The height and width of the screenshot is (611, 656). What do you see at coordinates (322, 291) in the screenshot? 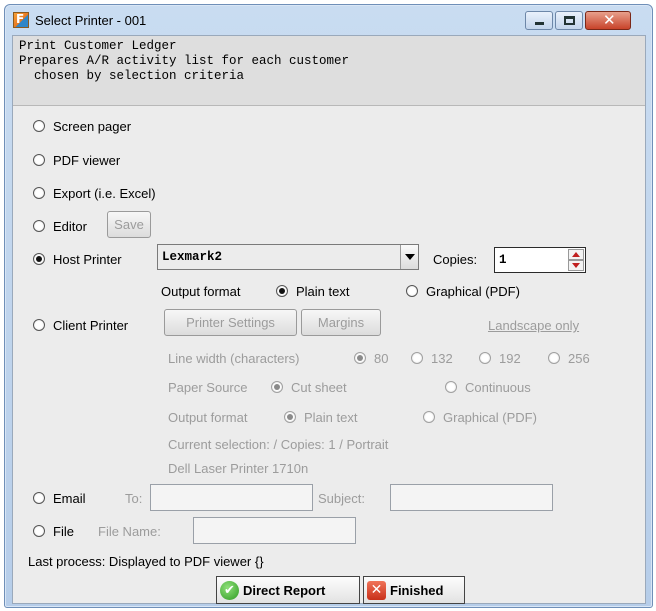
I see `host-plain-text-label: Plain text` at bounding box center [322, 291].